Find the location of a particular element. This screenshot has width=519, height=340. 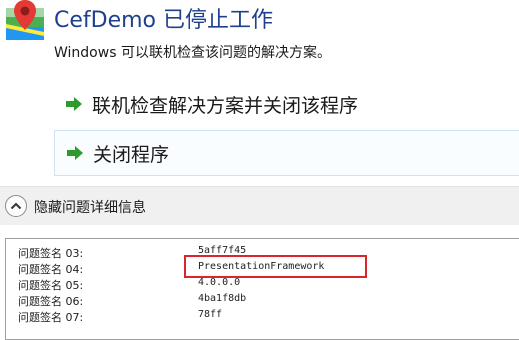

chevron-up-icon is located at coordinates (16, 206).